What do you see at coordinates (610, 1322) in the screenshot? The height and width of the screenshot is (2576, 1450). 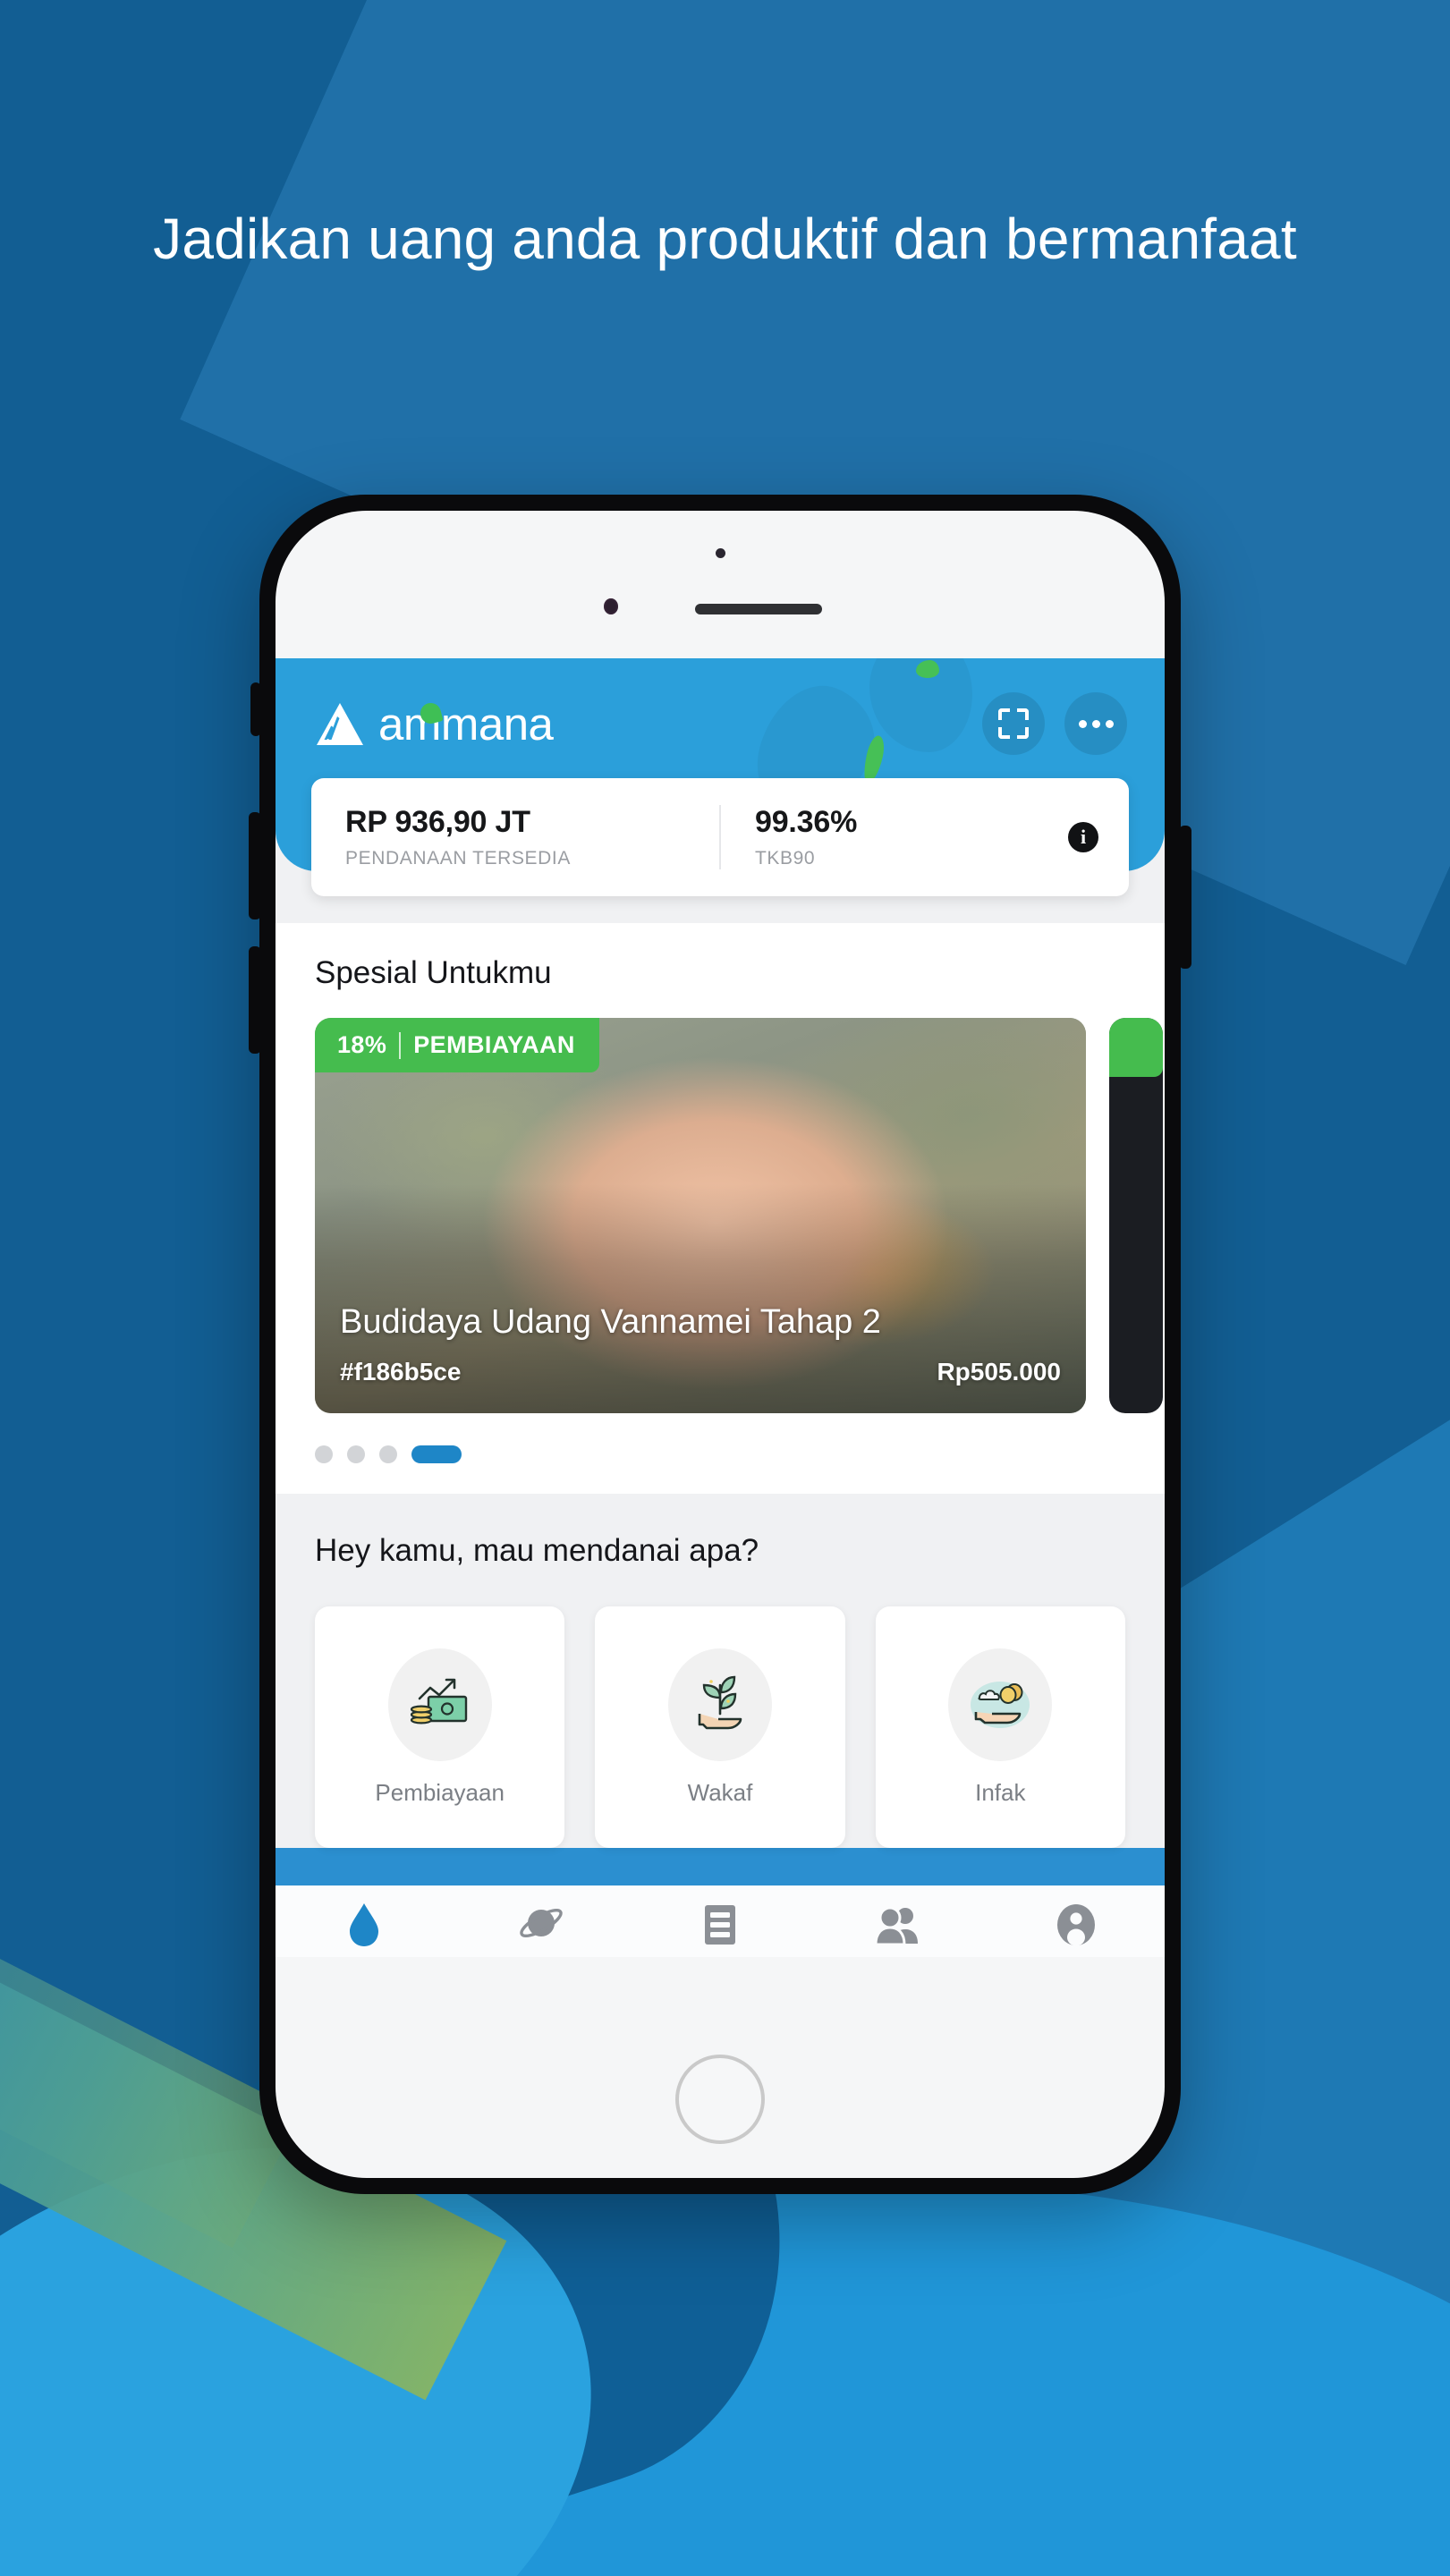 I see `promo-title: Budidaya Udang Vannamei Tahap 2` at bounding box center [610, 1322].